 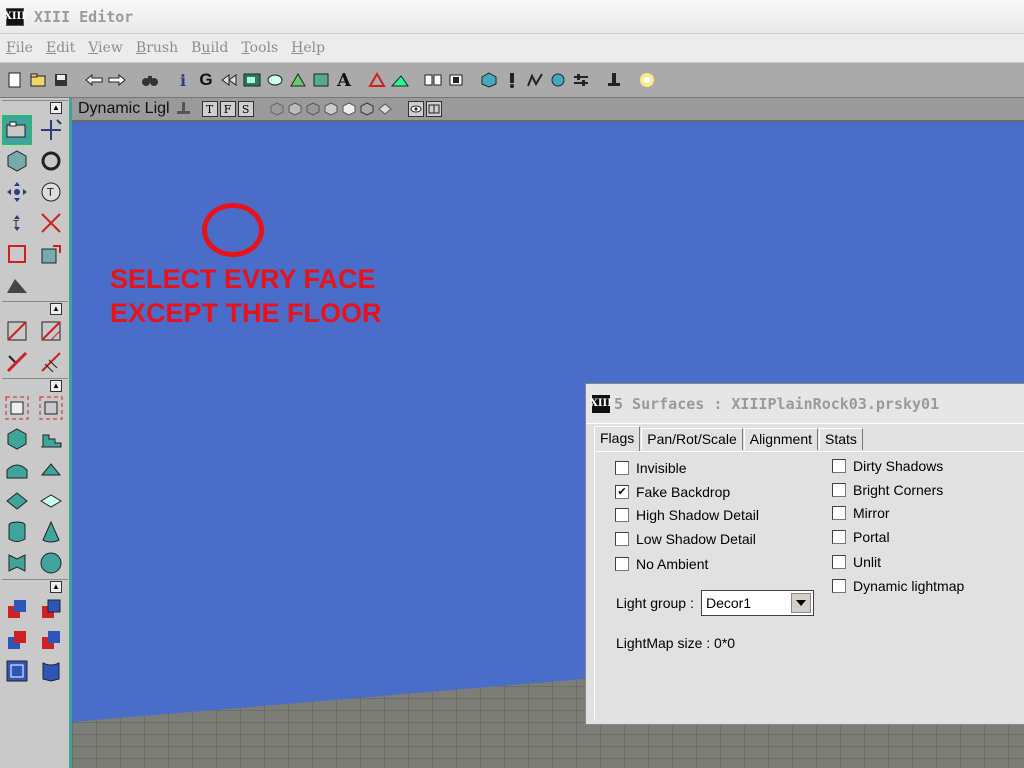 I want to click on back-icon, so click(x=229, y=80).